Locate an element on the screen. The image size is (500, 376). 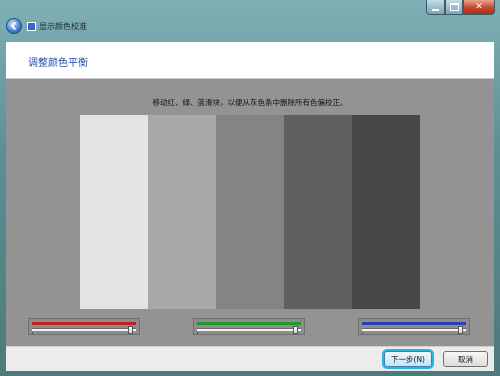
minimize-button is located at coordinates (435, 7).